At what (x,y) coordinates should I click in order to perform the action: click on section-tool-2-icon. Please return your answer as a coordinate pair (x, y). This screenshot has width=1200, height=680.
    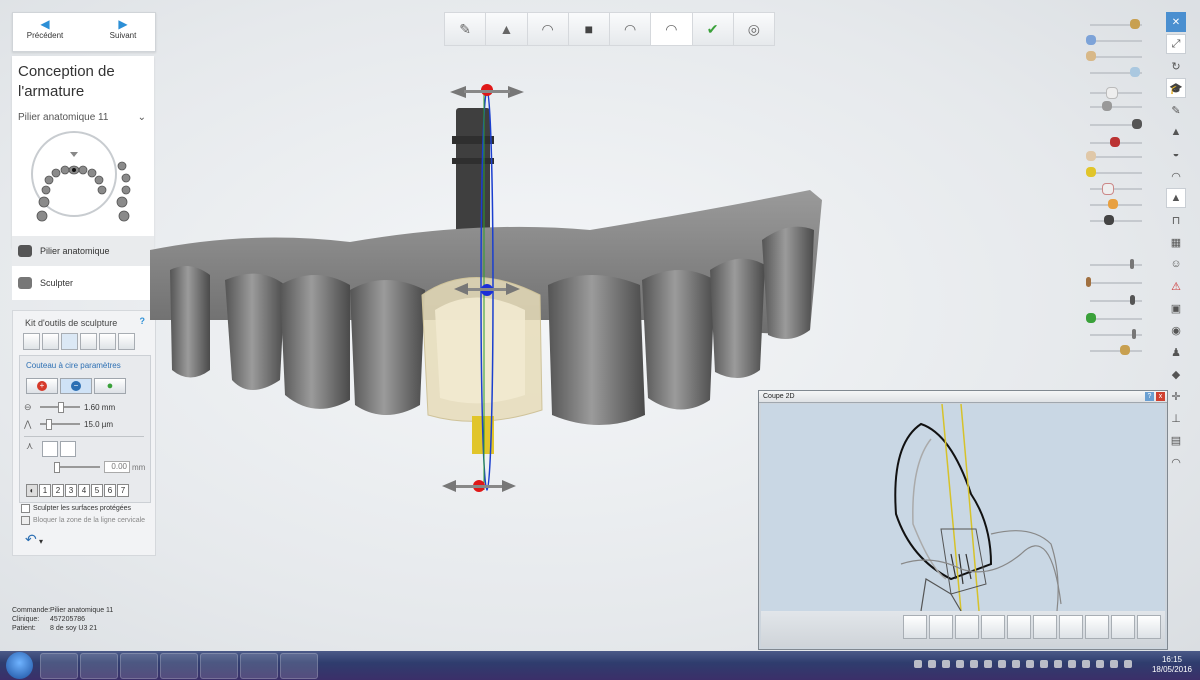
    Looking at the image, I should click on (941, 627).